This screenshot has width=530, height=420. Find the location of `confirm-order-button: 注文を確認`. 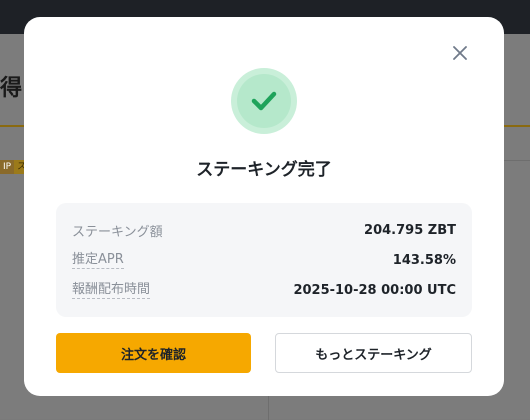

confirm-order-button: 注文を確認 is located at coordinates (153, 353).